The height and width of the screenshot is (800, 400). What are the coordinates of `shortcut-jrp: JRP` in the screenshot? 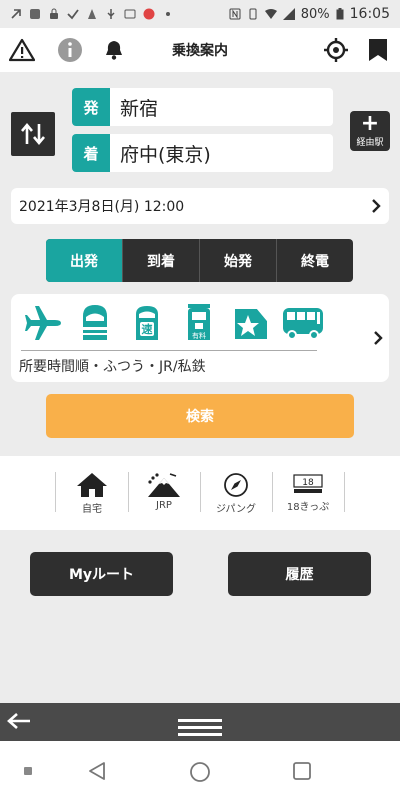 It's located at (164, 494).